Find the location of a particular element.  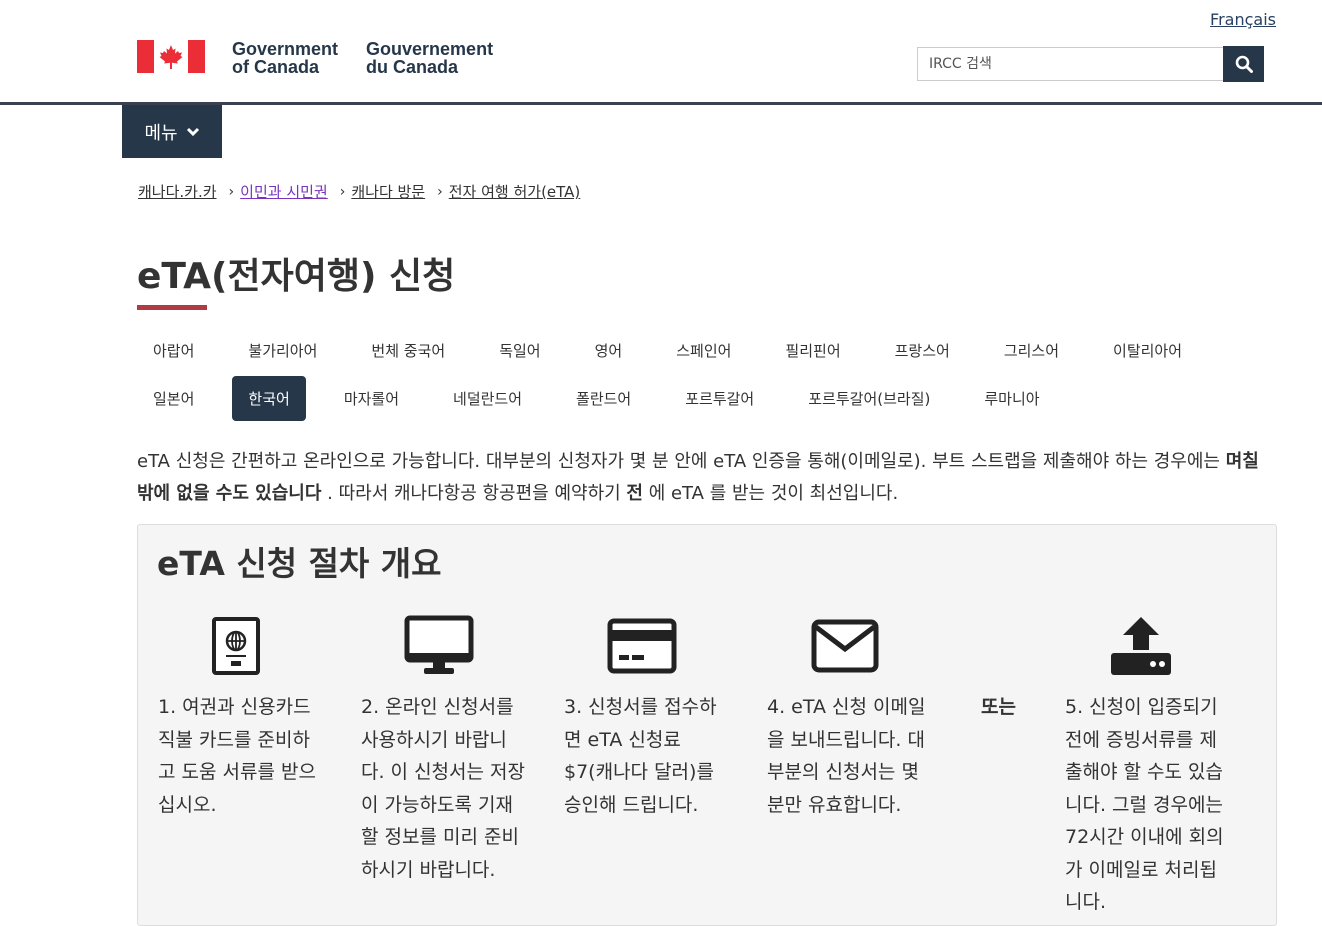

canada-flag-icon is located at coordinates (171, 56).